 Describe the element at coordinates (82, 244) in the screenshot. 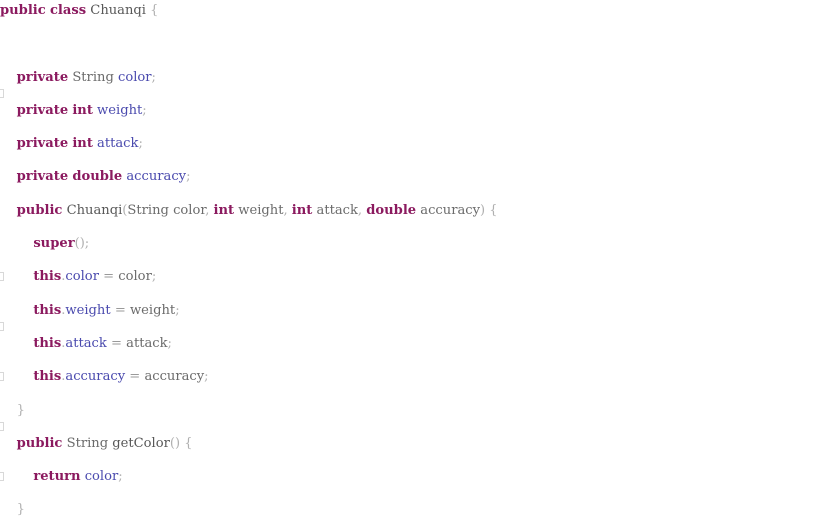

I see `code-token: ();` at that location.